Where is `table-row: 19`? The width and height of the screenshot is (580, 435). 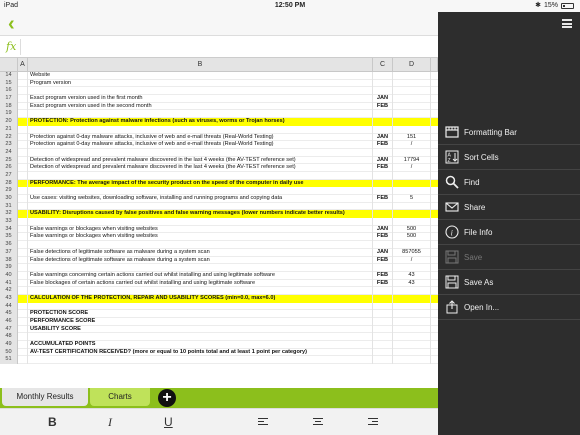
table-row: 19 is located at coordinates (219, 114).